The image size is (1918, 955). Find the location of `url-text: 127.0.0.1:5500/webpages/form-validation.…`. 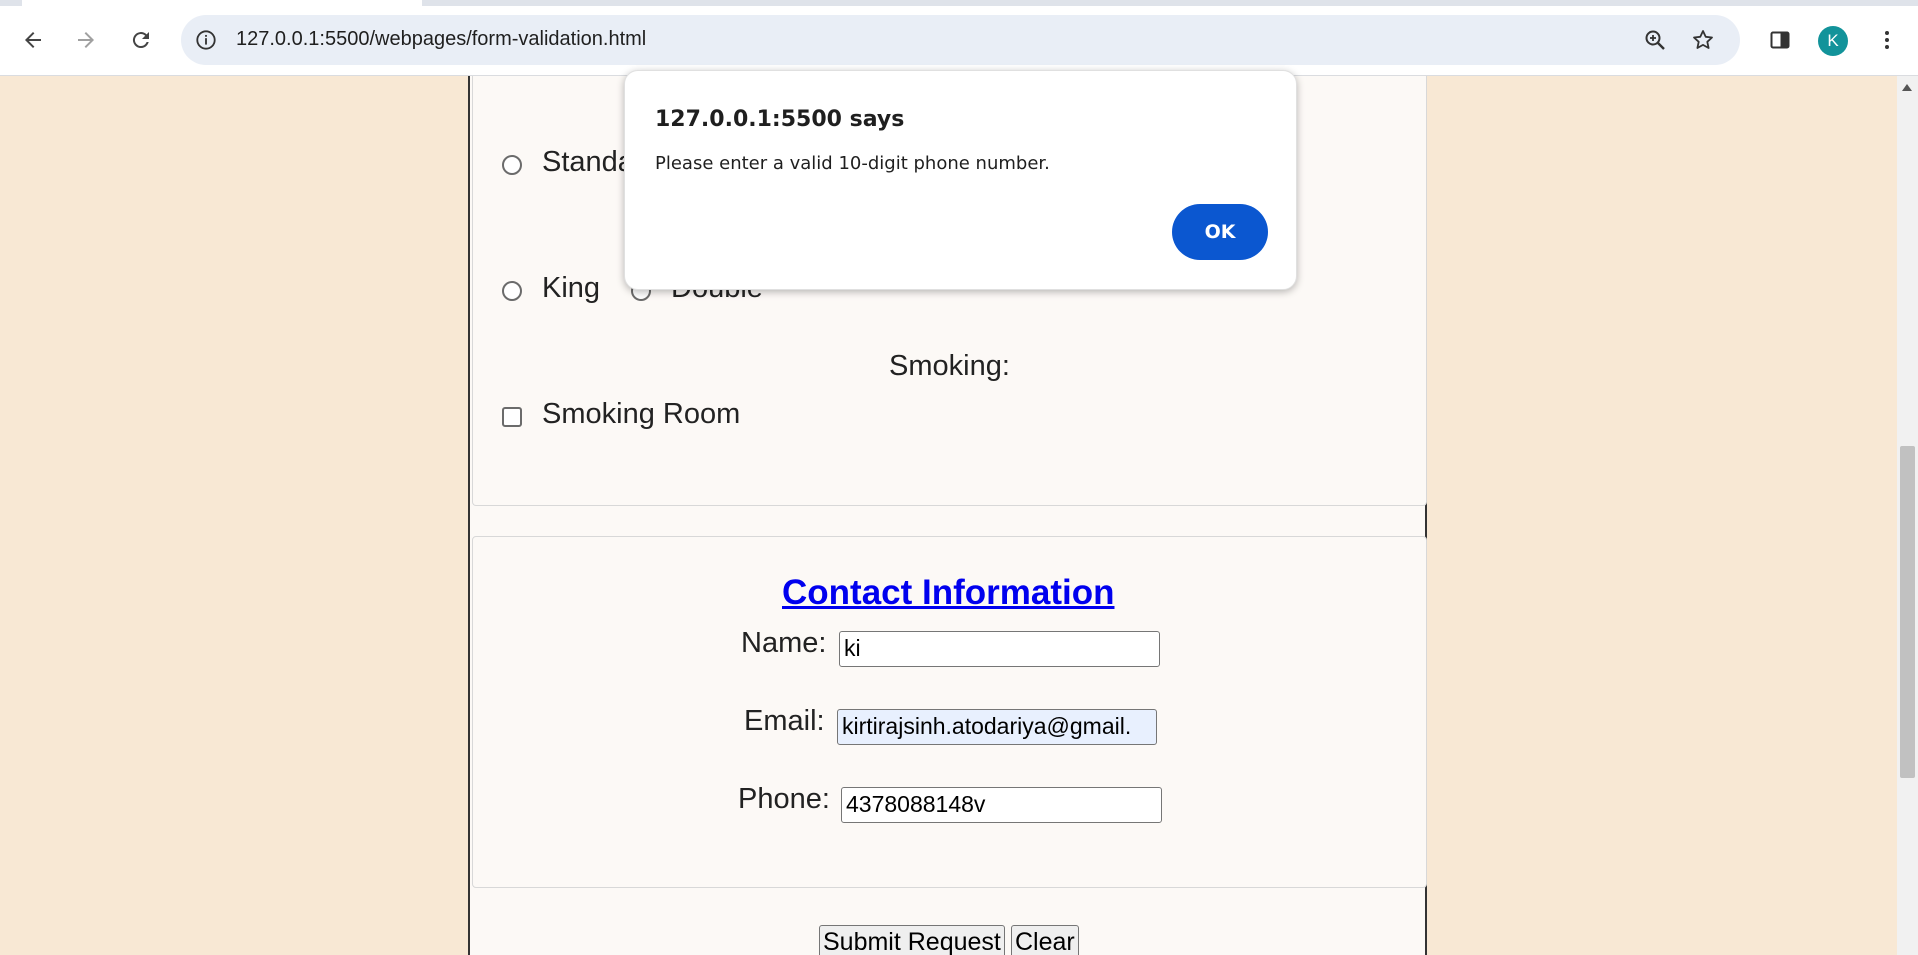

url-text: 127.0.0.1:5500/webpages/form-validation.… is located at coordinates (441, 39).